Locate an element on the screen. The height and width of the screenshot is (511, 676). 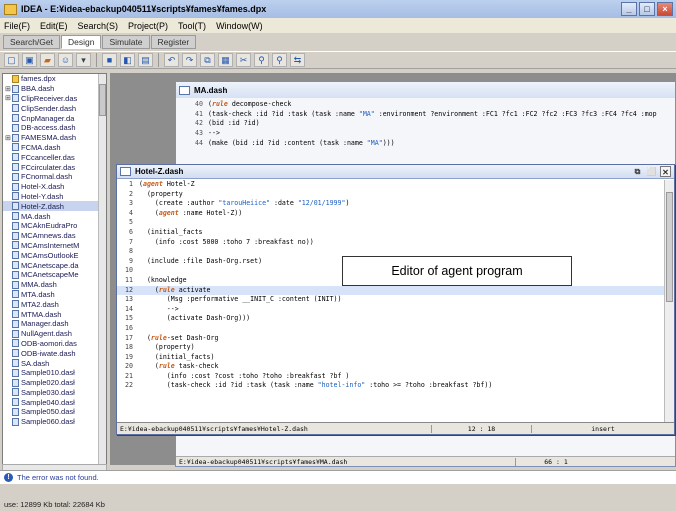
file-tree-item: MA.dash is located at coordinates (54, 216).